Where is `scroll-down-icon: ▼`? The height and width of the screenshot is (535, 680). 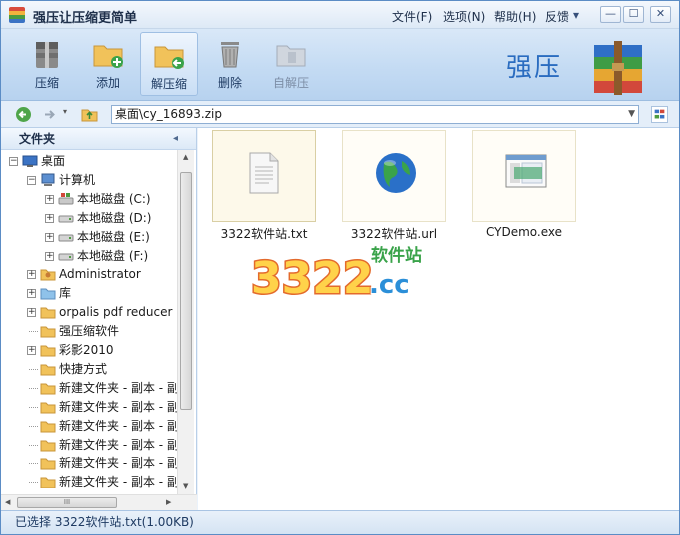 scroll-down-icon: ▼ is located at coordinates (185, 486).